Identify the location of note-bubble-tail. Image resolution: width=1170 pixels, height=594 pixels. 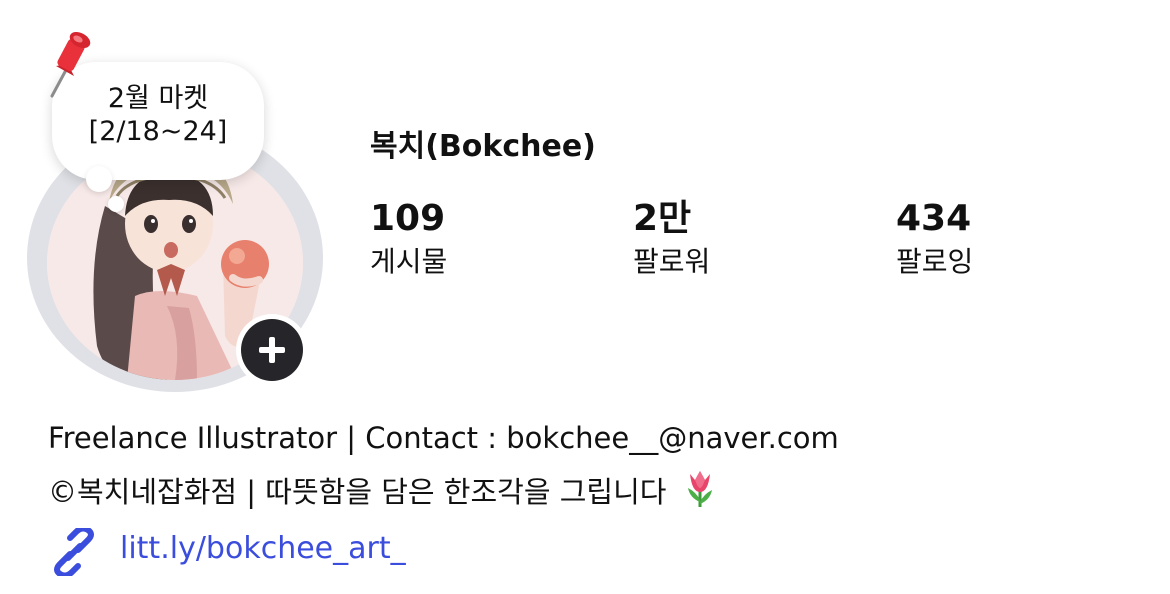
(99, 179).